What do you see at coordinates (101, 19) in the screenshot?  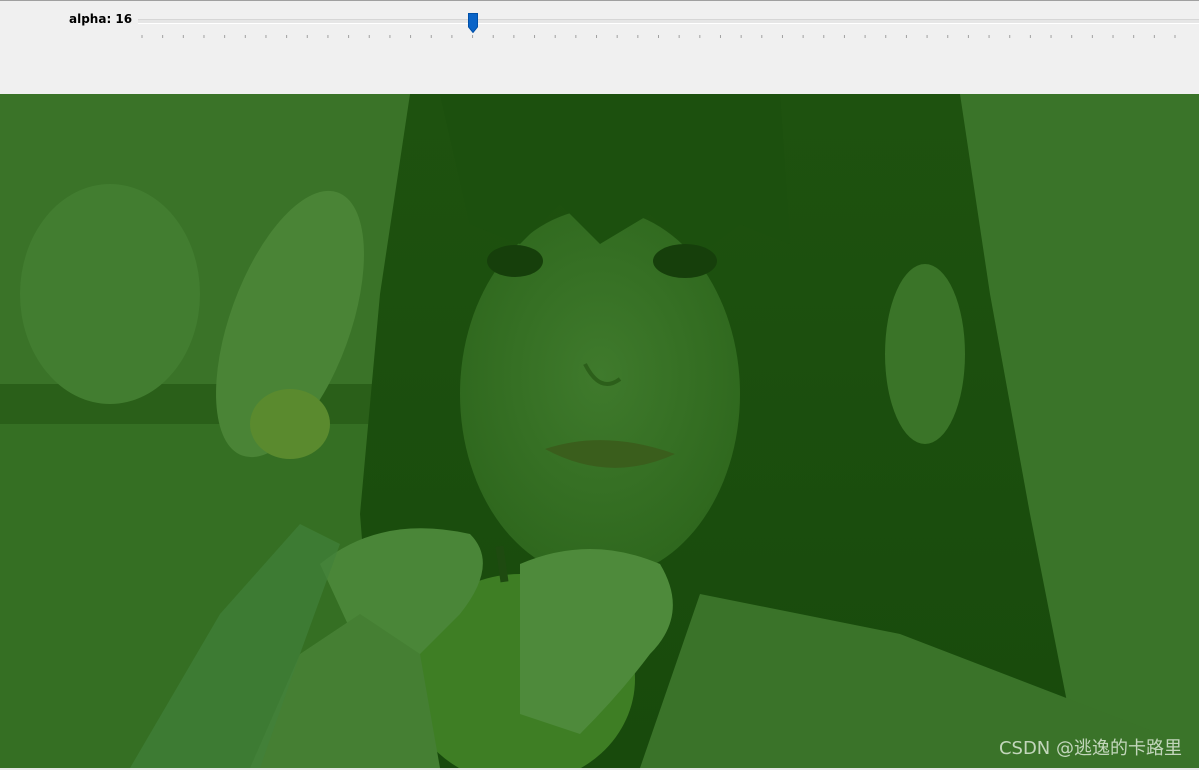 I see `alpha-label: alpha: 16` at bounding box center [101, 19].